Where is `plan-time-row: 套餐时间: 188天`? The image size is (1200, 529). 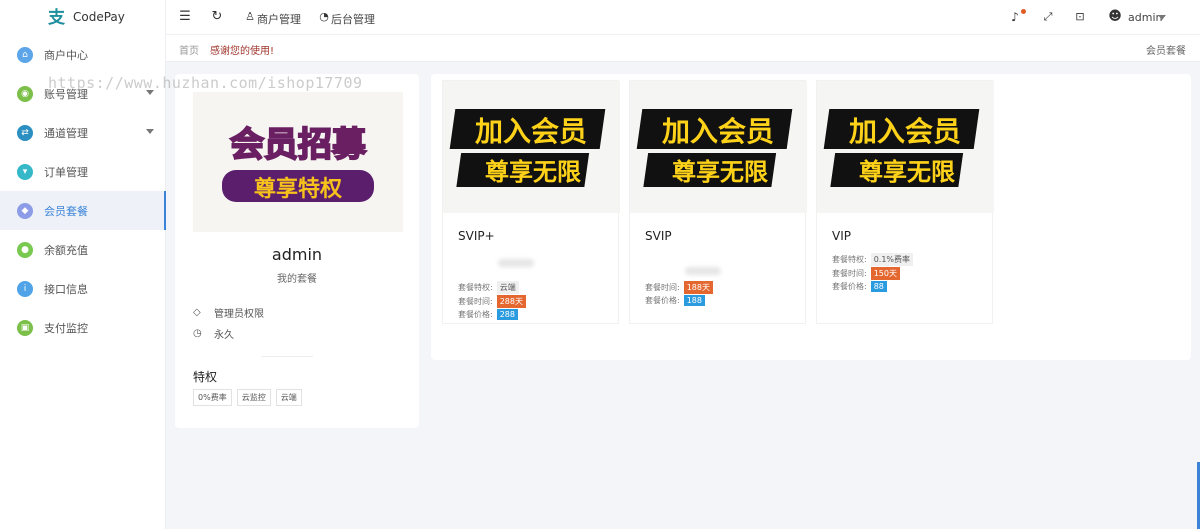 plan-time-row: 套餐时间: 188天 is located at coordinates (679, 287).